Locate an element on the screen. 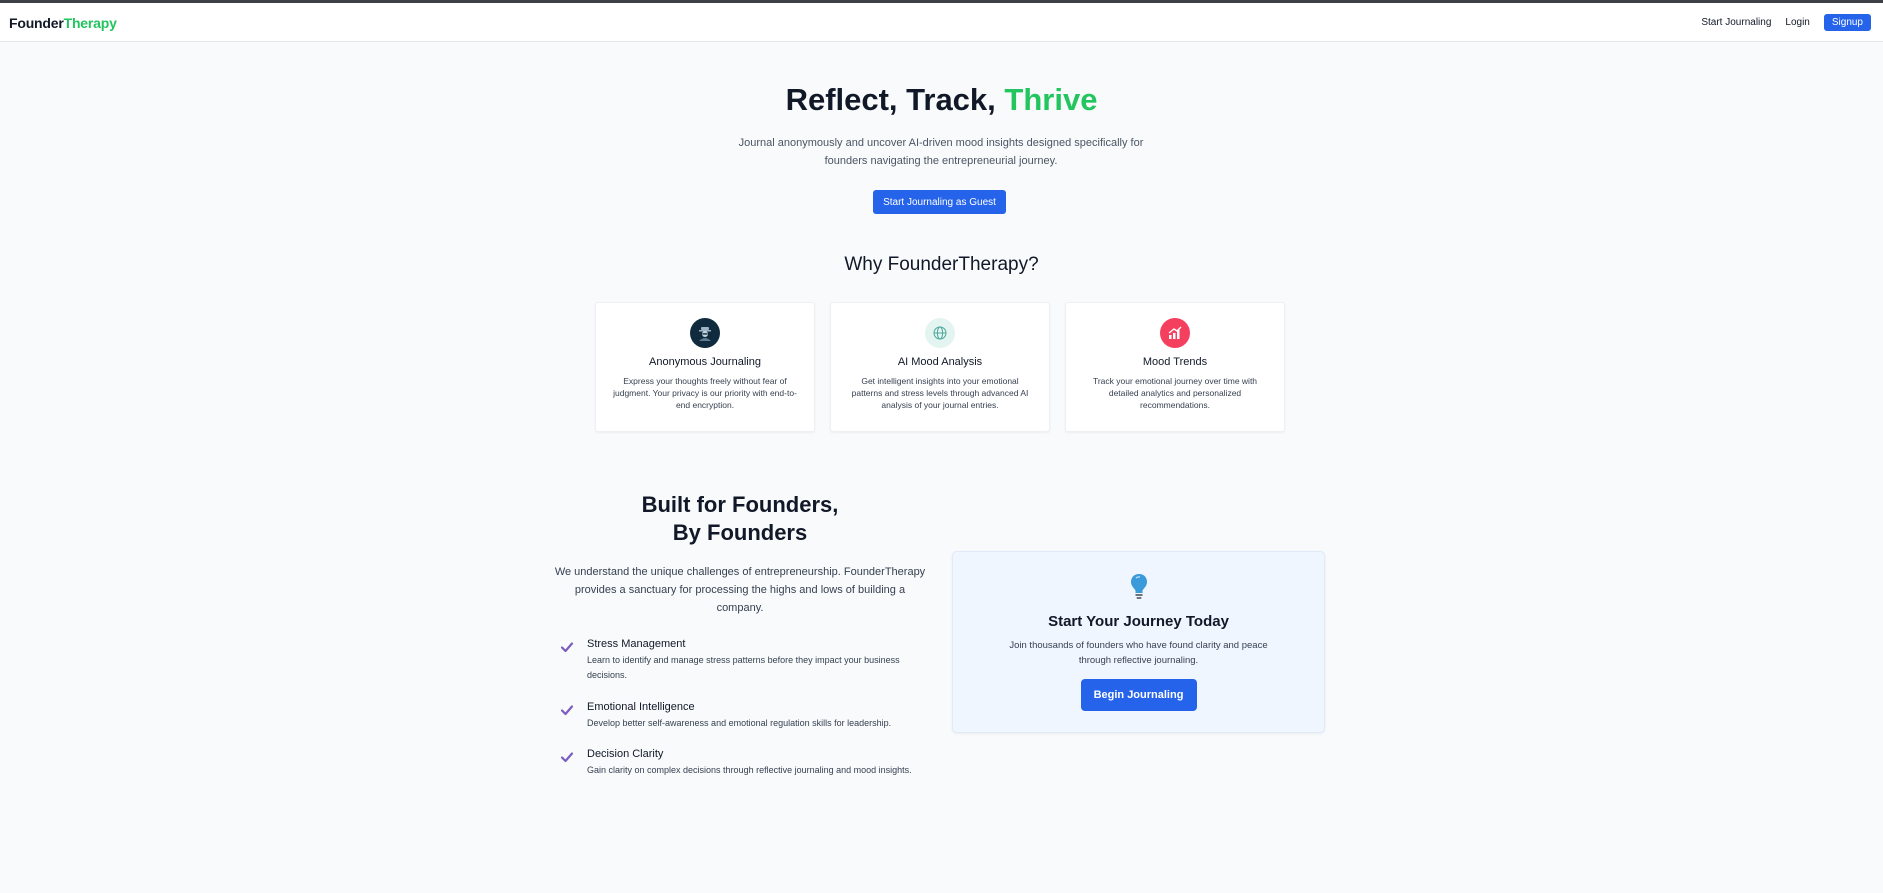 The height and width of the screenshot is (893, 1883). anonymous-user-icon is located at coordinates (705, 333).